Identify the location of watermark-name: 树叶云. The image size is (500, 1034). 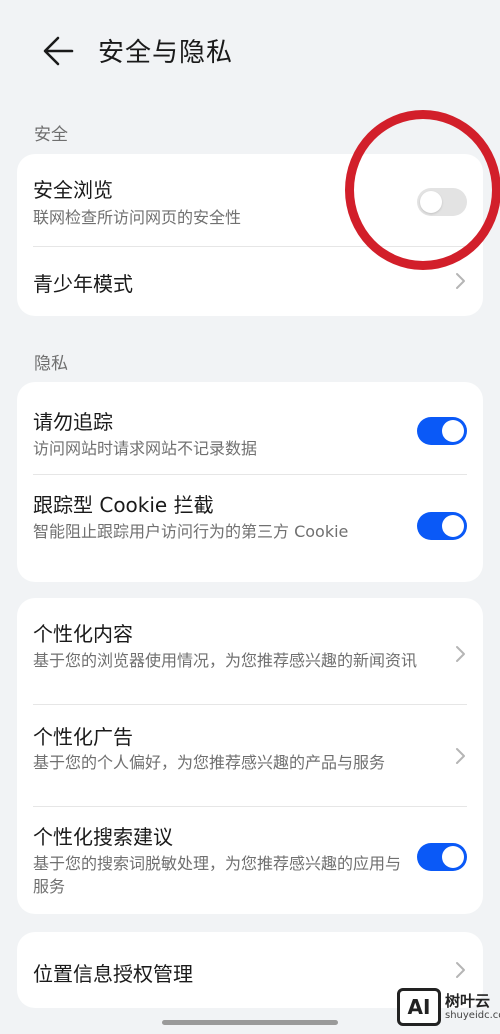
(468, 1001).